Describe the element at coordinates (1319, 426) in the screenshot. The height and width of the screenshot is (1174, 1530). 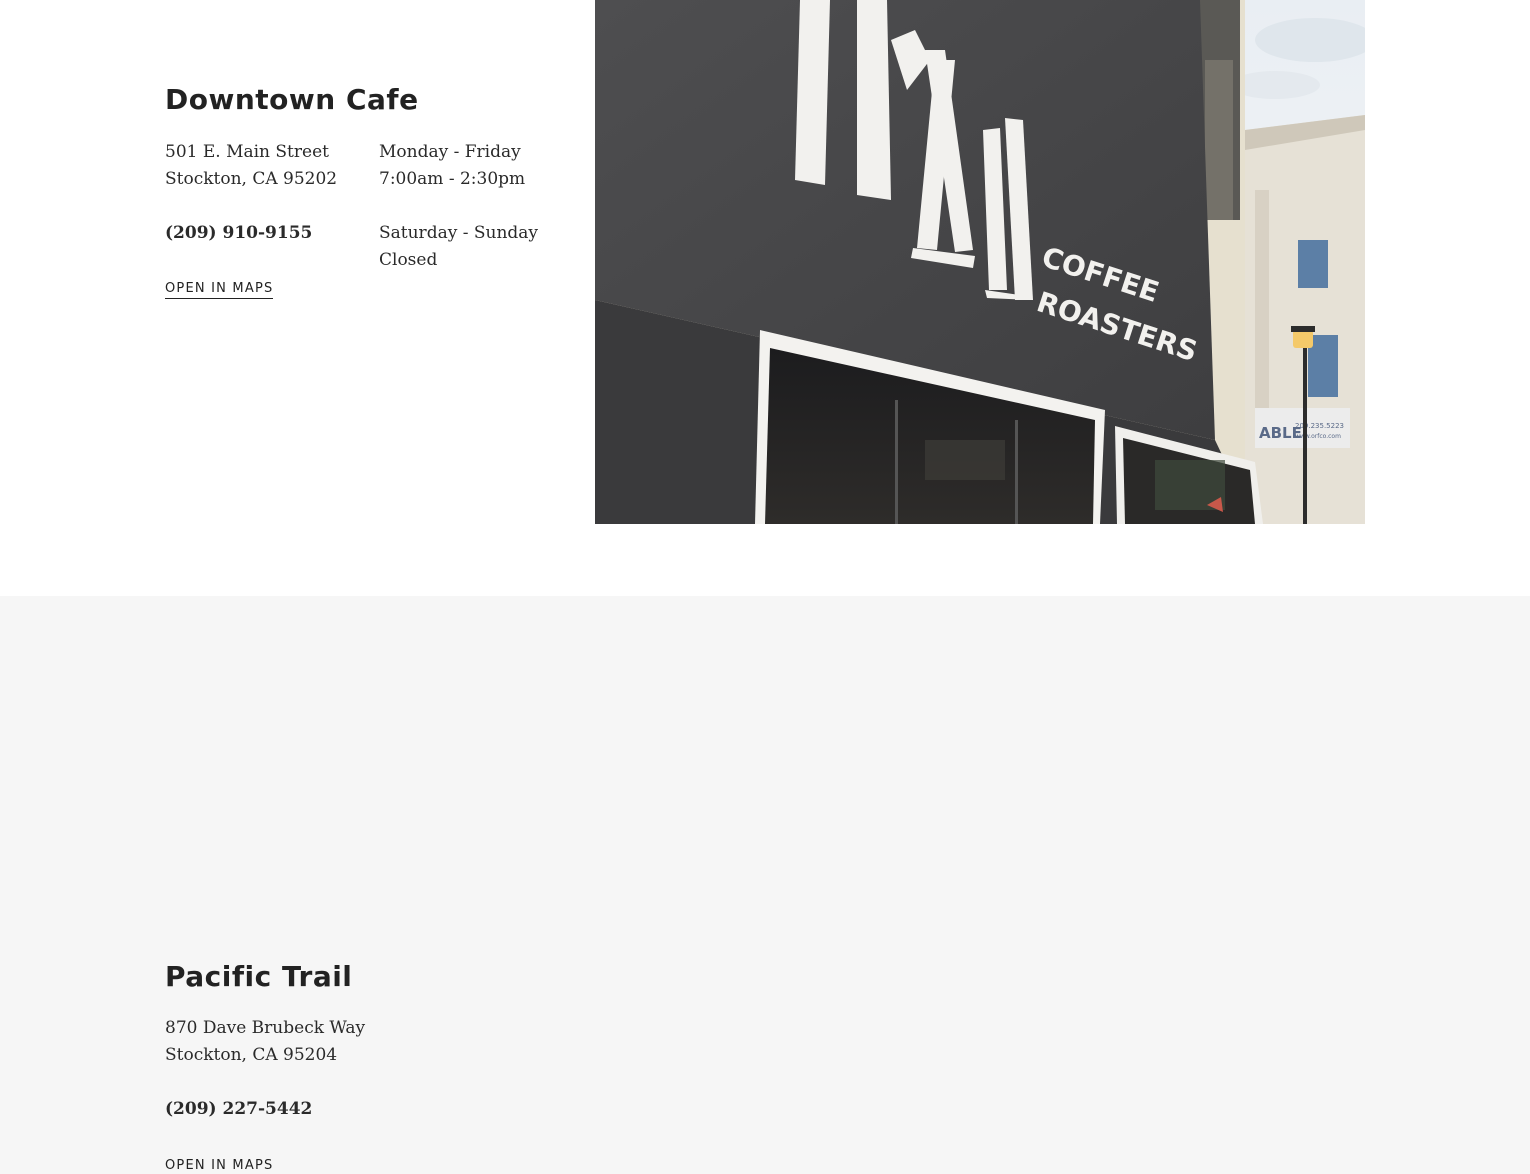
I see `banner-phone: 209.235.5223` at that location.